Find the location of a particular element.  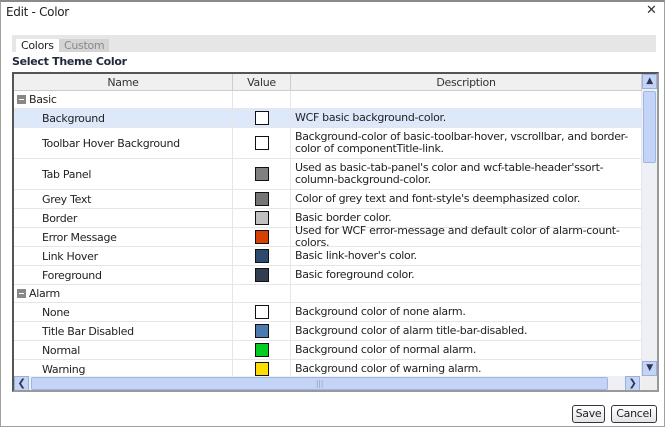

group-row: Basic is located at coordinates (328, 100).